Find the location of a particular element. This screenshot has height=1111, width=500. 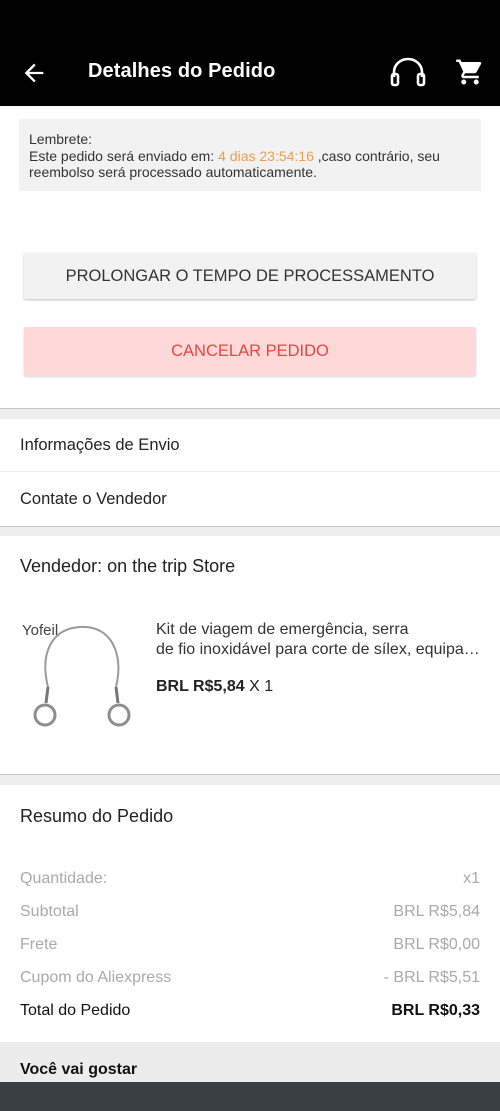

summary-value: BRL R$5,84 is located at coordinates (436, 911).